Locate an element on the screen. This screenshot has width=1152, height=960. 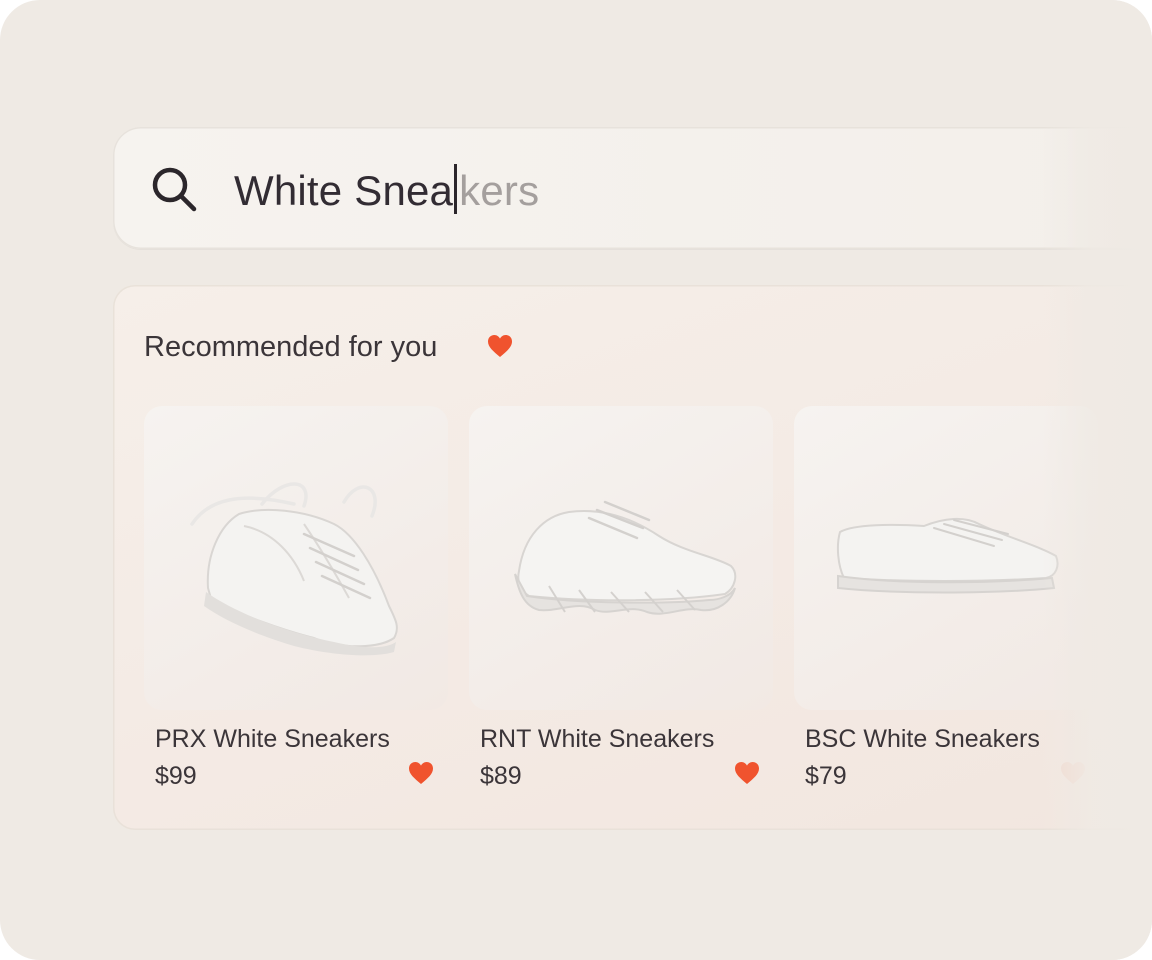
heart-icon is located at coordinates (500, 346).